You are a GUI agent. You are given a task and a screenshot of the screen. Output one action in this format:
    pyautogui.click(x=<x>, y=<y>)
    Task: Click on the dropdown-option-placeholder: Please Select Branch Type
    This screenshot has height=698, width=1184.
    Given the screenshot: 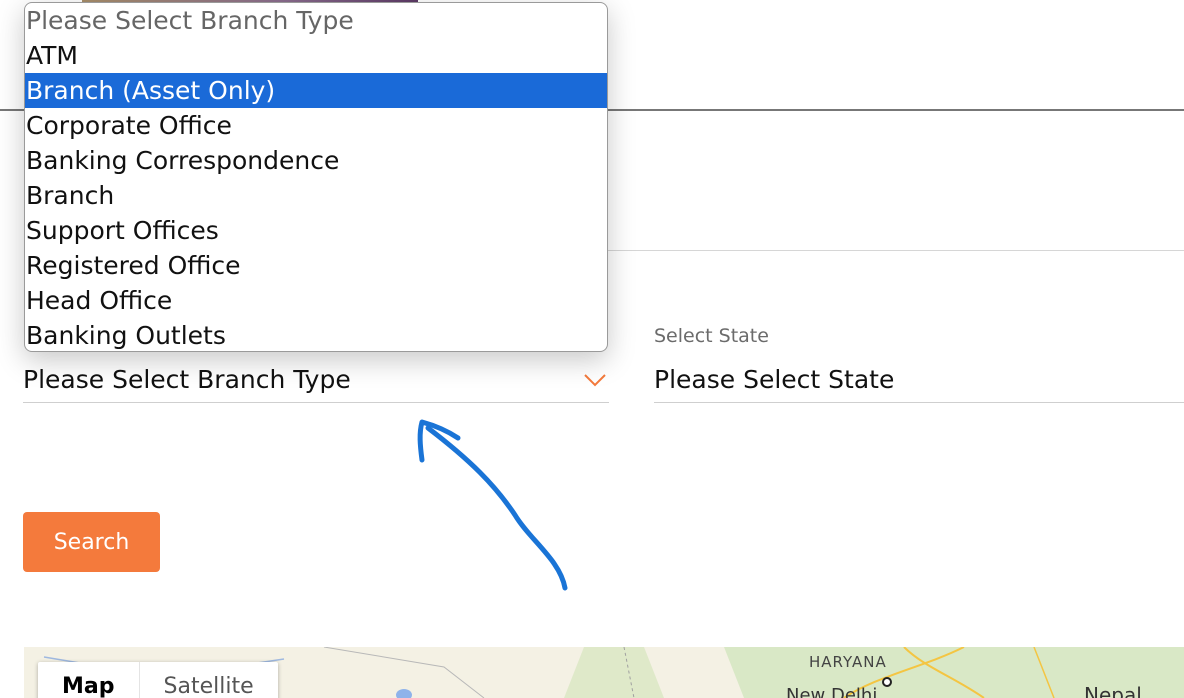 What is the action you would take?
    pyautogui.click(x=316, y=20)
    